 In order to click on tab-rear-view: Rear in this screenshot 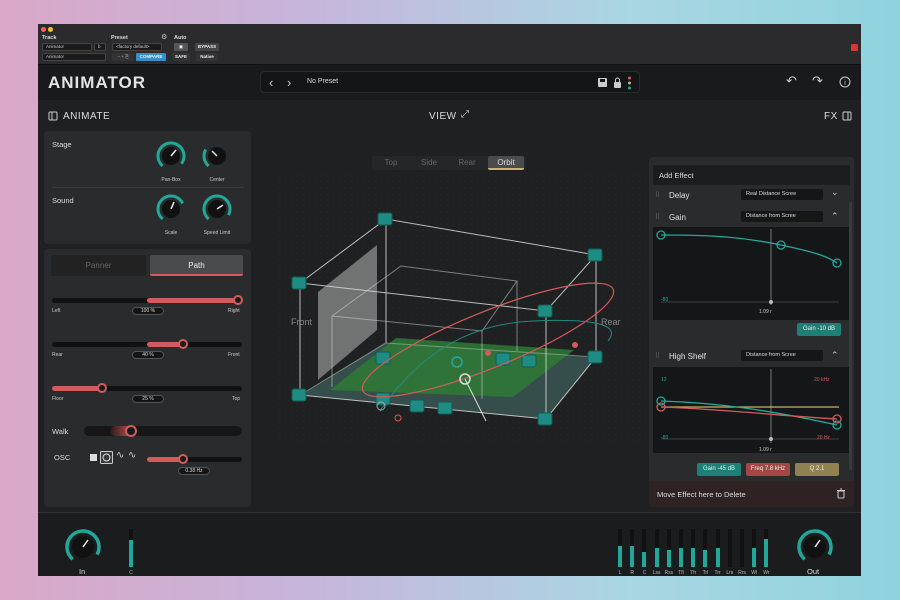, I will do `click(467, 162)`.